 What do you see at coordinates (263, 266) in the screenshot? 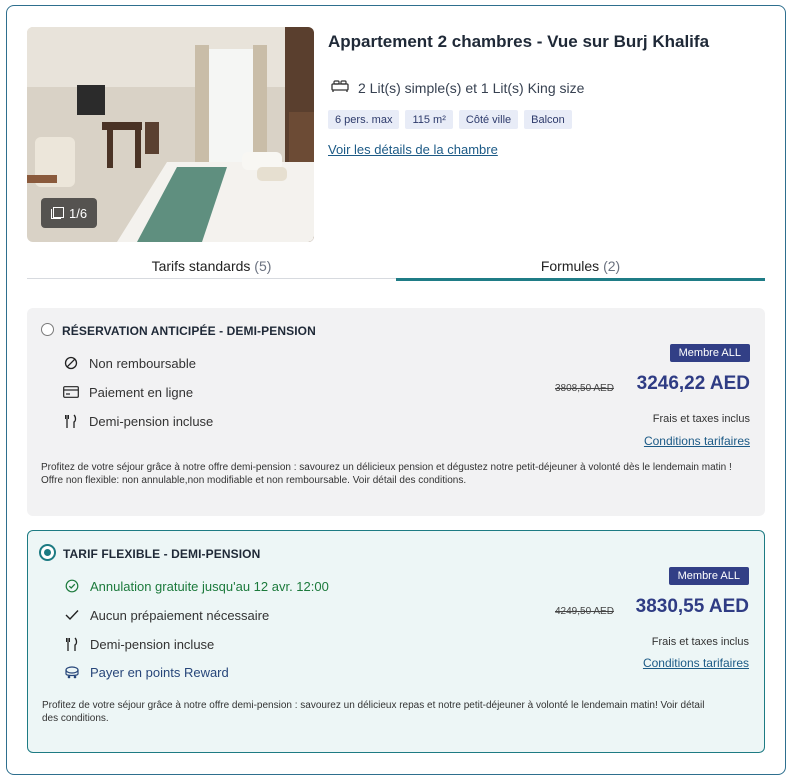
I see `tab-standard-rates-count: (5)` at bounding box center [263, 266].